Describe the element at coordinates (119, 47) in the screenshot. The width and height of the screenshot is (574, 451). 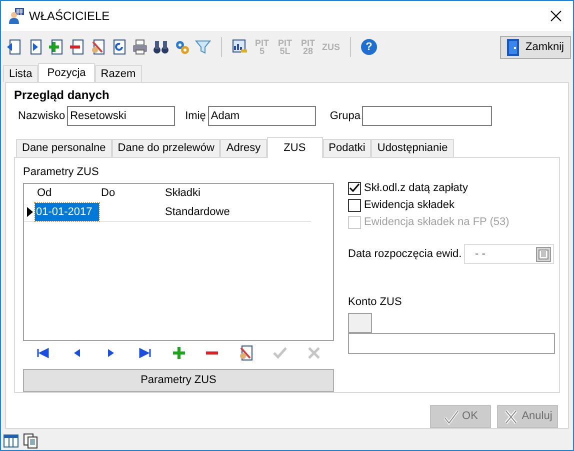
I see `refresh-icon` at that location.